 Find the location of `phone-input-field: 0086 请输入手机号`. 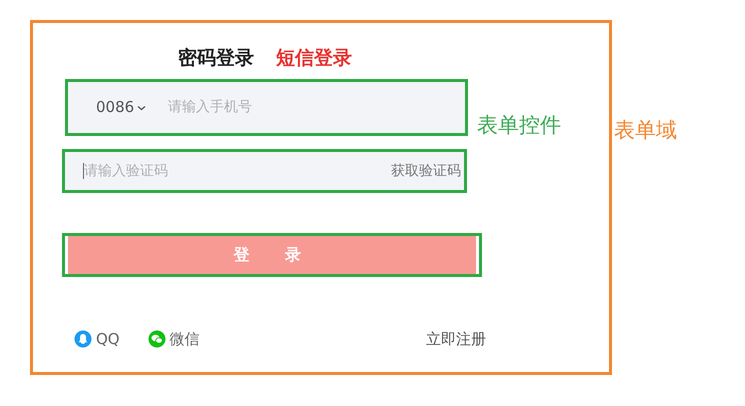

phone-input-field: 0086 请输入手机号 is located at coordinates (266, 107).